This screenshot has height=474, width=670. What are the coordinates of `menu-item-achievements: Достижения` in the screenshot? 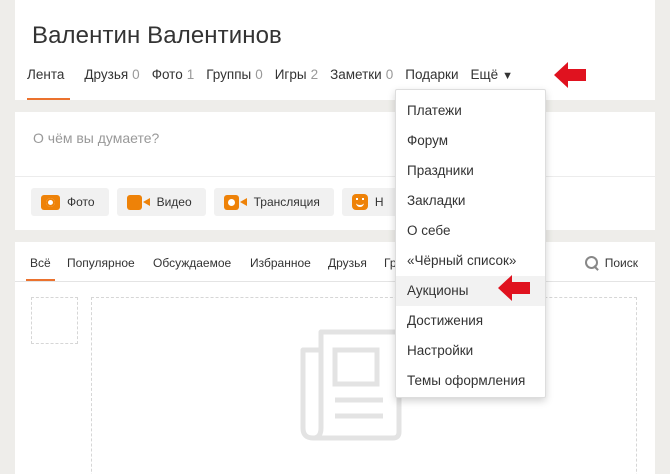 It's located at (470, 321).